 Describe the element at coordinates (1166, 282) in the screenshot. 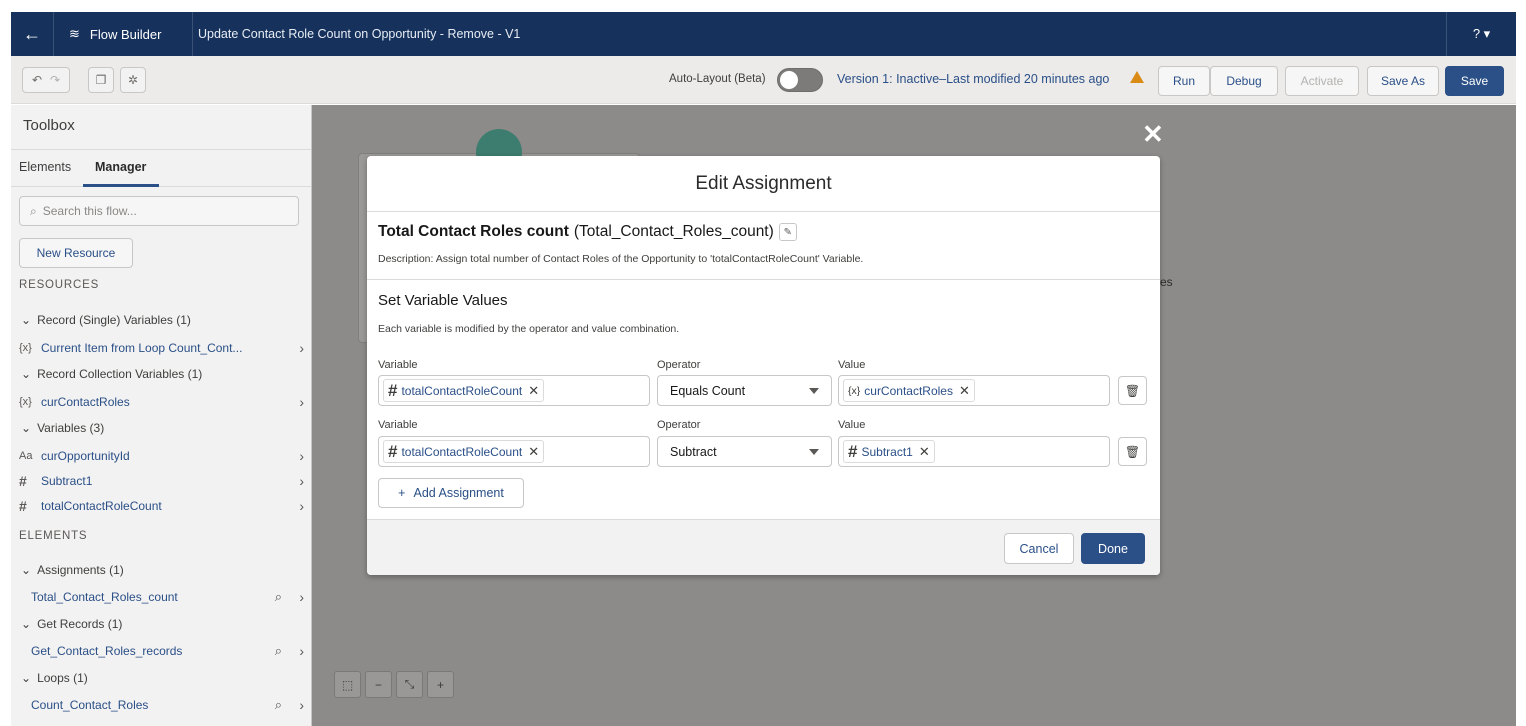

I see `canvas-partial-text: es` at that location.